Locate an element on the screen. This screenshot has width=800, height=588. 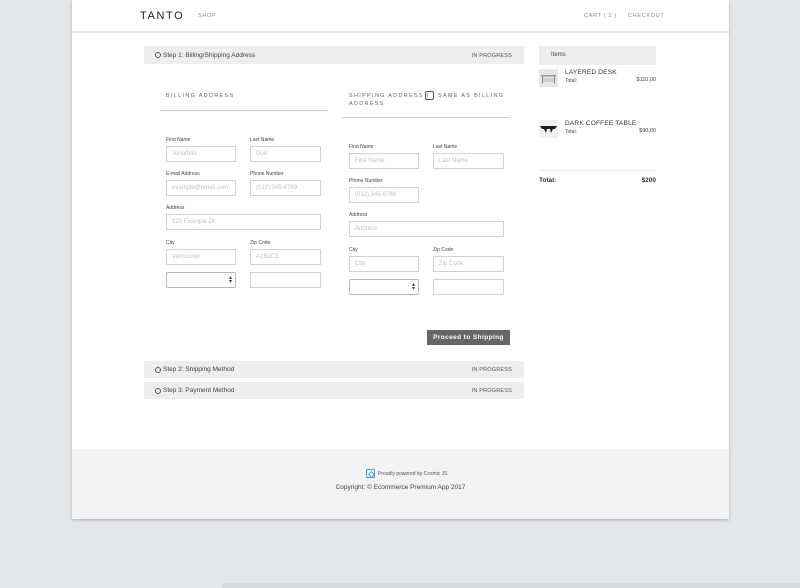
step-title: Step 1: Billing/Shipping Address is located at coordinates (209, 55).